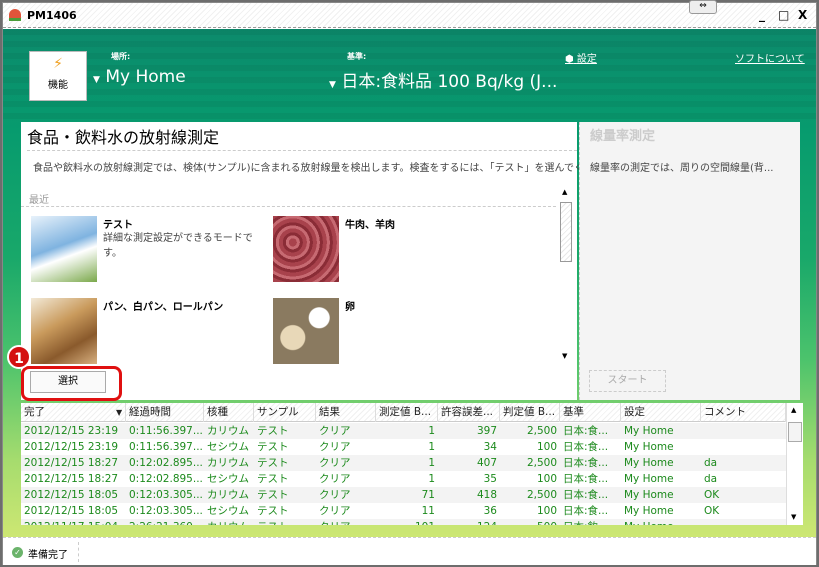 The height and width of the screenshot is (567, 819). I want to click on cell-tolerance: 34, so click(490, 447).